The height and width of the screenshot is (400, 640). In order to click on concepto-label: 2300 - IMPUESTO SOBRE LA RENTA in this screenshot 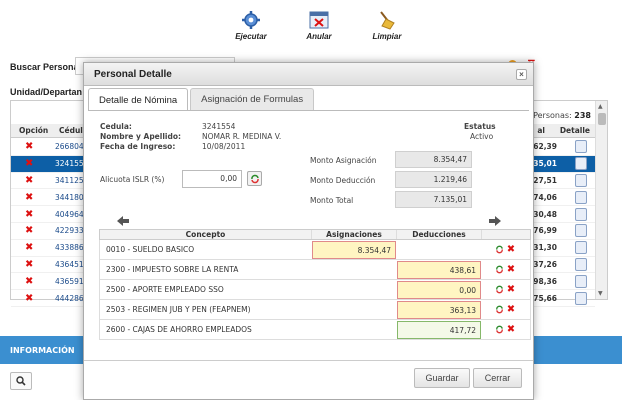, I will do `click(172, 269)`.